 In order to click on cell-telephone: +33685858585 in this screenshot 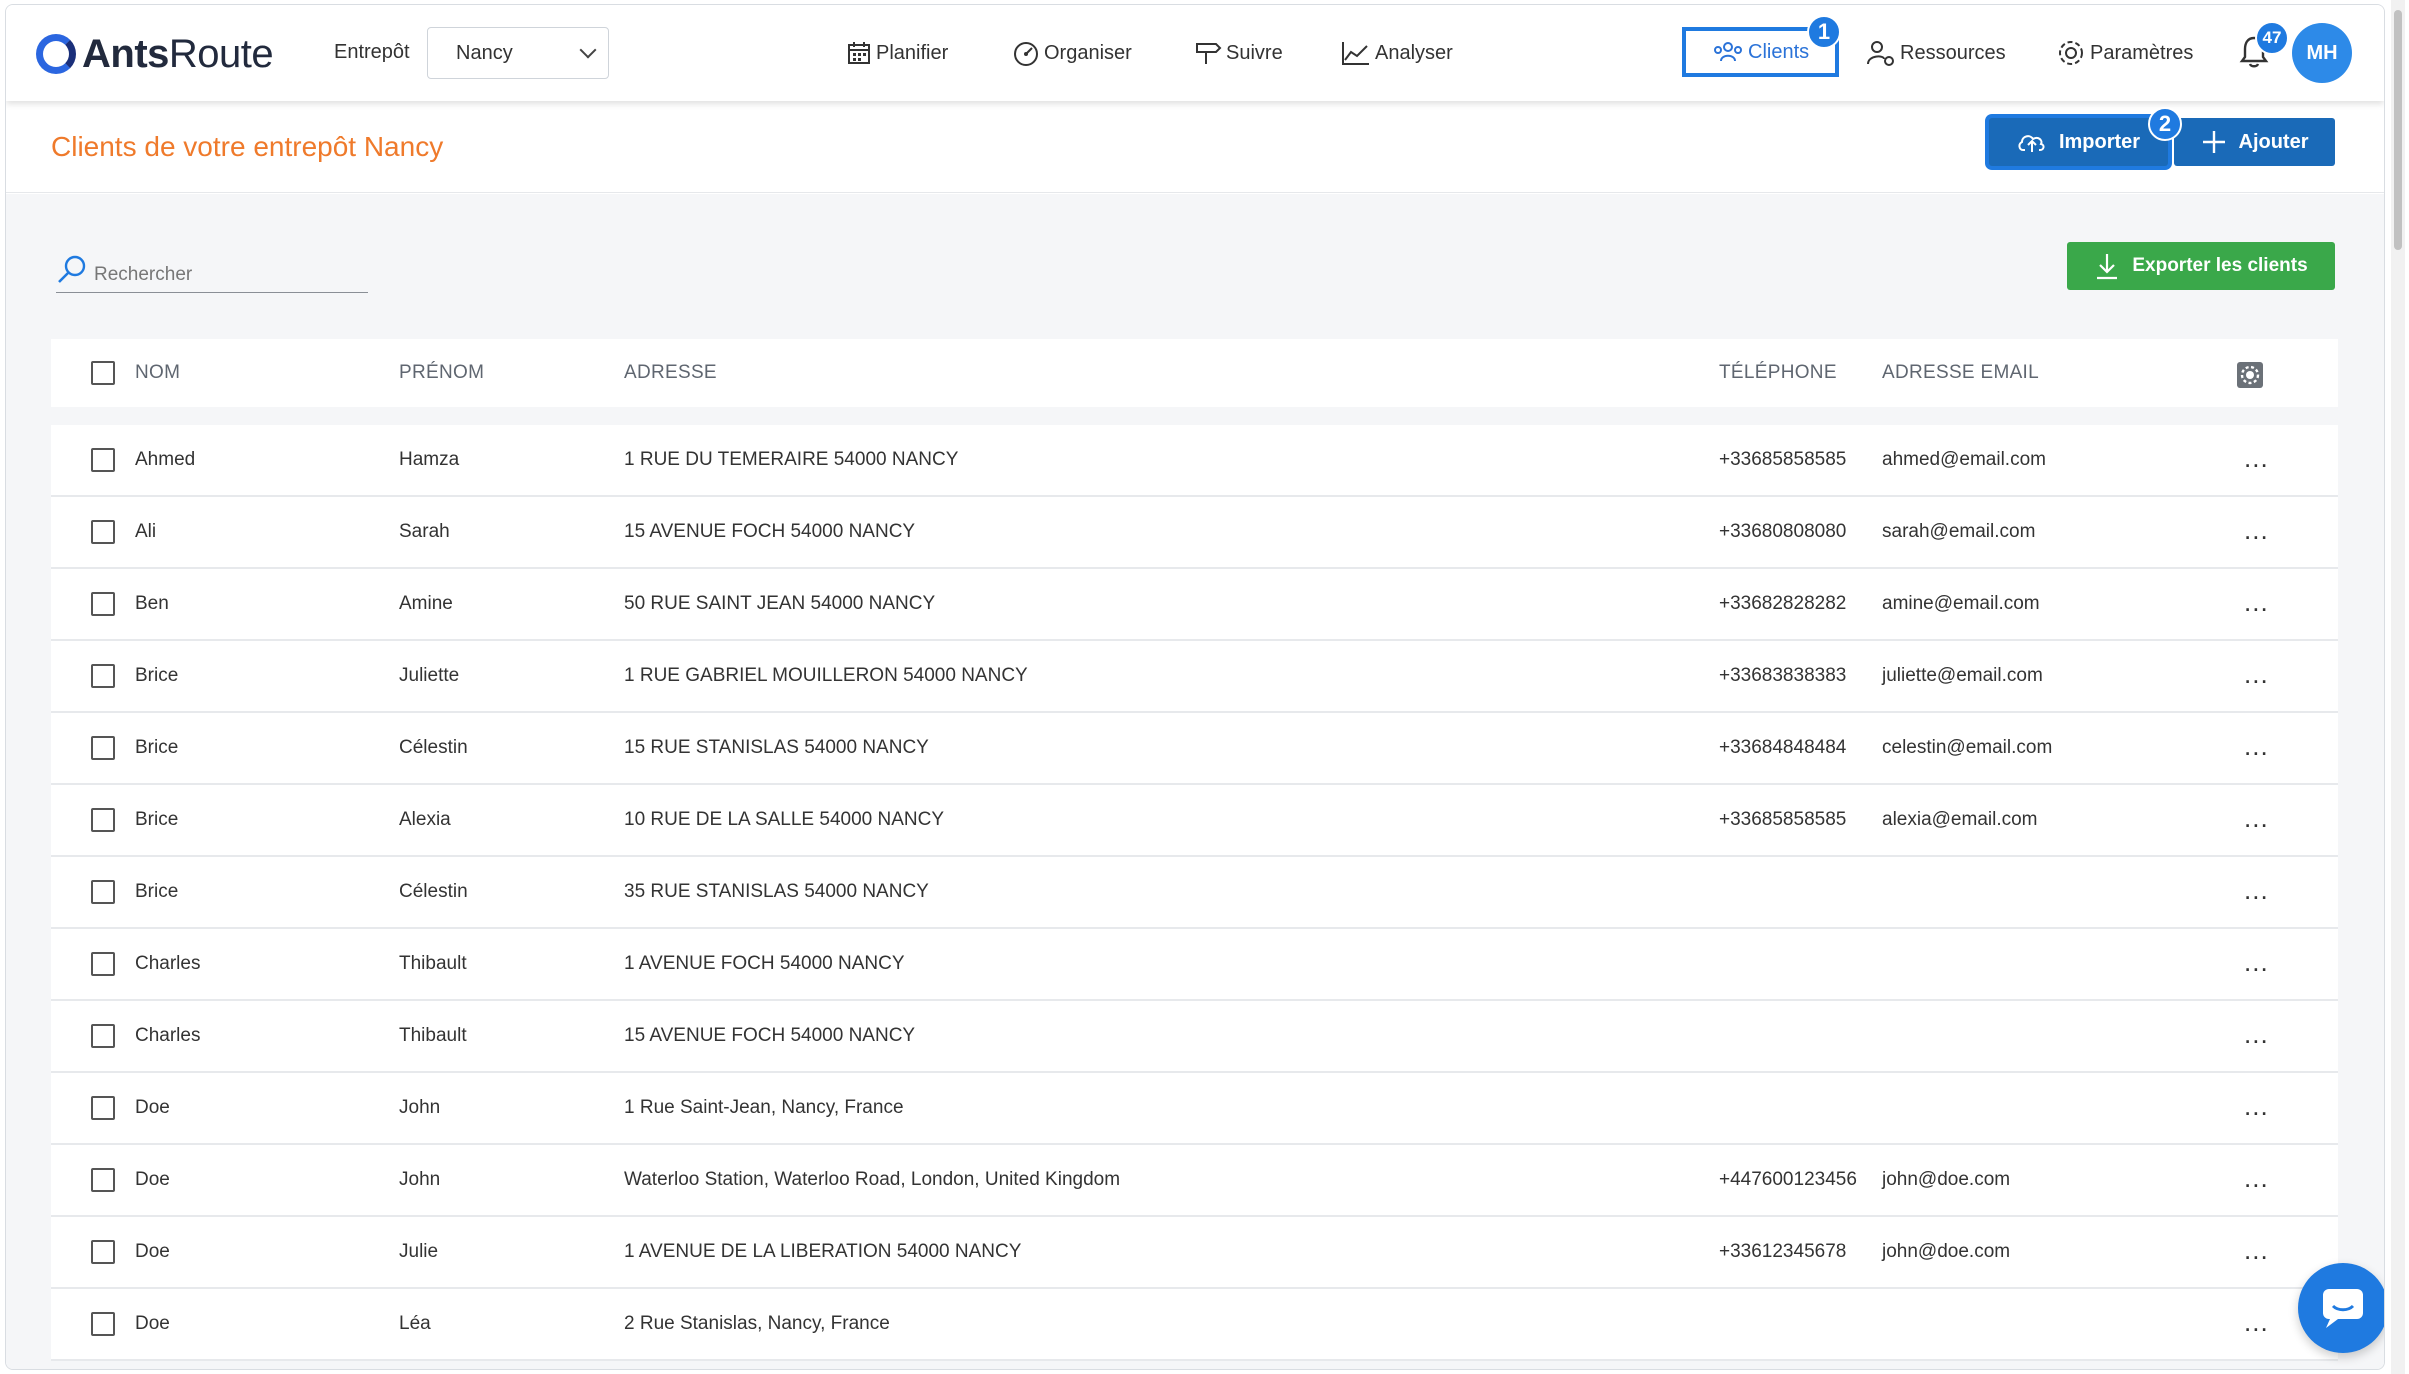, I will do `click(1783, 459)`.